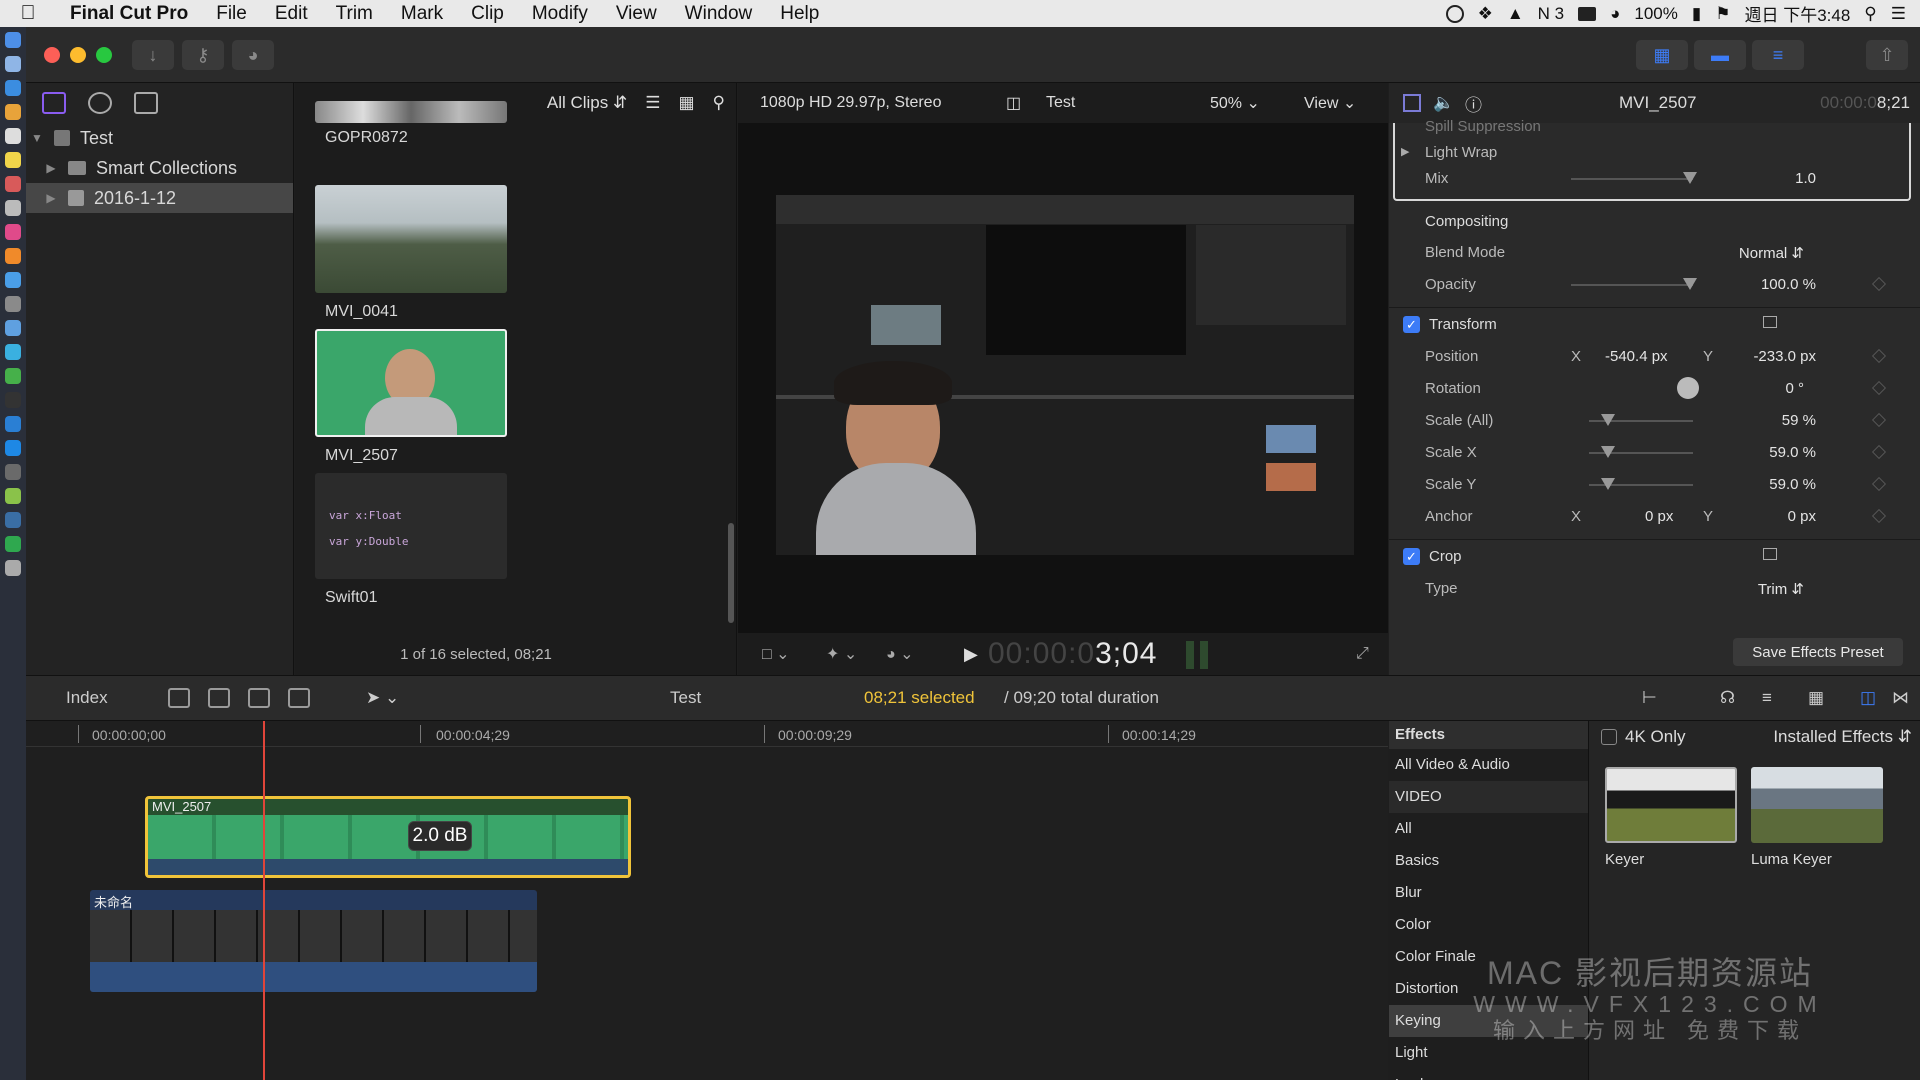 This screenshot has width=1920, height=1080. What do you see at coordinates (354, 14) in the screenshot?
I see `menu-trim: Trim` at bounding box center [354, 14].